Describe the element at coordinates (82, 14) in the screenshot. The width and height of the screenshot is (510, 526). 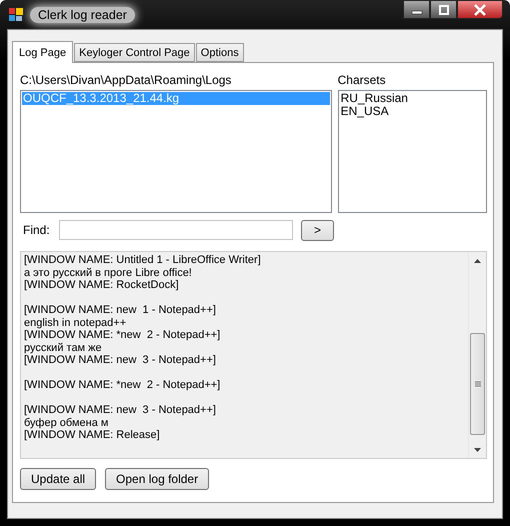
I see `window-title: Clerk log reader` at that location.